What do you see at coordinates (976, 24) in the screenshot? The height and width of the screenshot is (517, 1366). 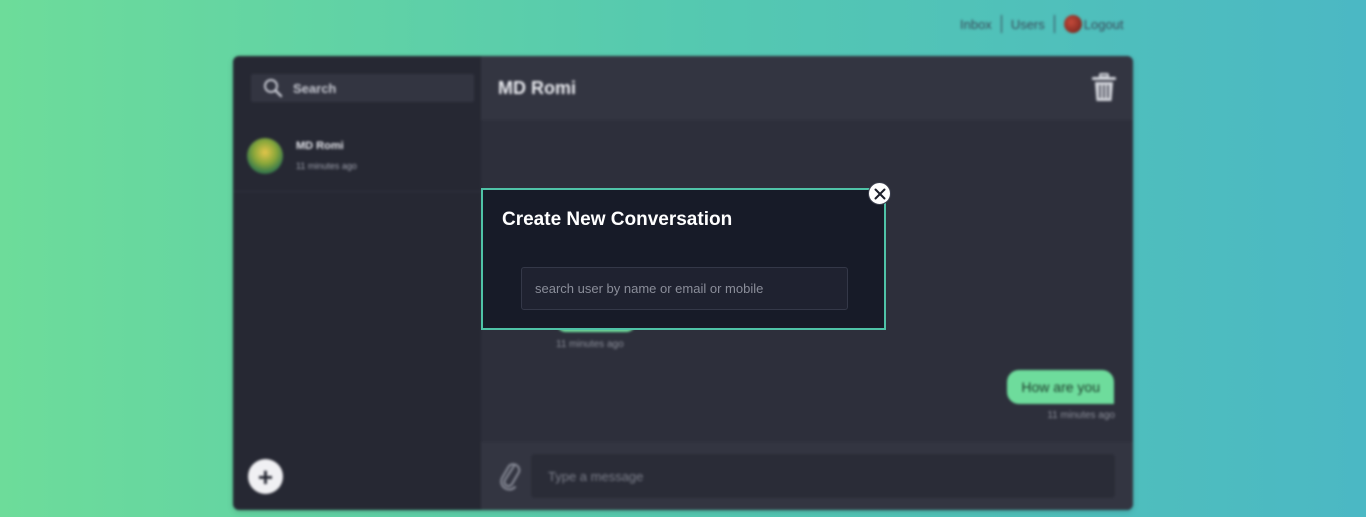 I see `nav-inbox-link: Inbox` at bounding box center [976, 24].